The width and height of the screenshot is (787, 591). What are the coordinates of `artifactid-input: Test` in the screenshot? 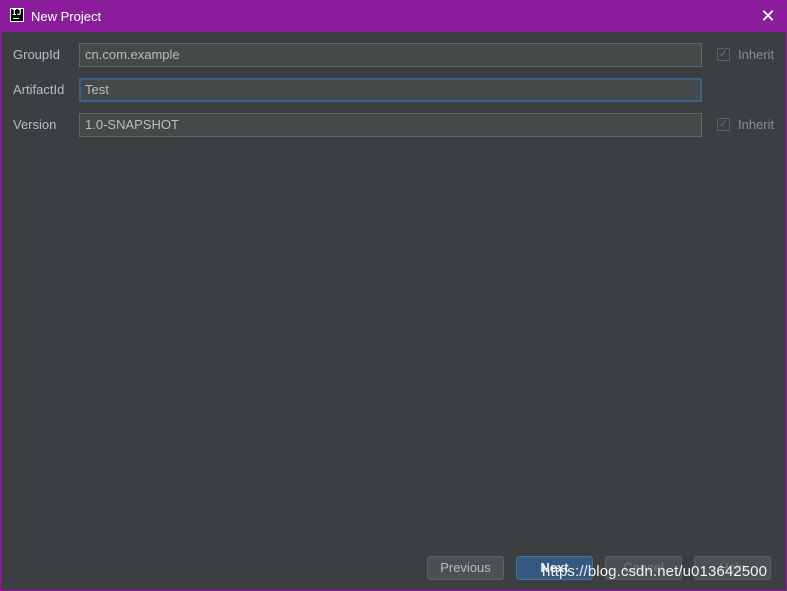 It's located at (390, 90).